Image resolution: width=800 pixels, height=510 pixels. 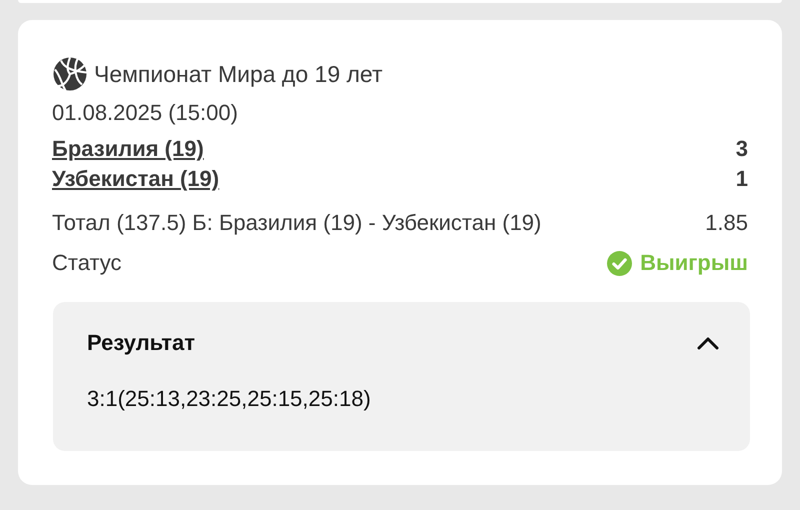 What do you see at coordinates (708, 343) in the screenshot?
I see `chevron-icon` at bounding box center [708, 343].